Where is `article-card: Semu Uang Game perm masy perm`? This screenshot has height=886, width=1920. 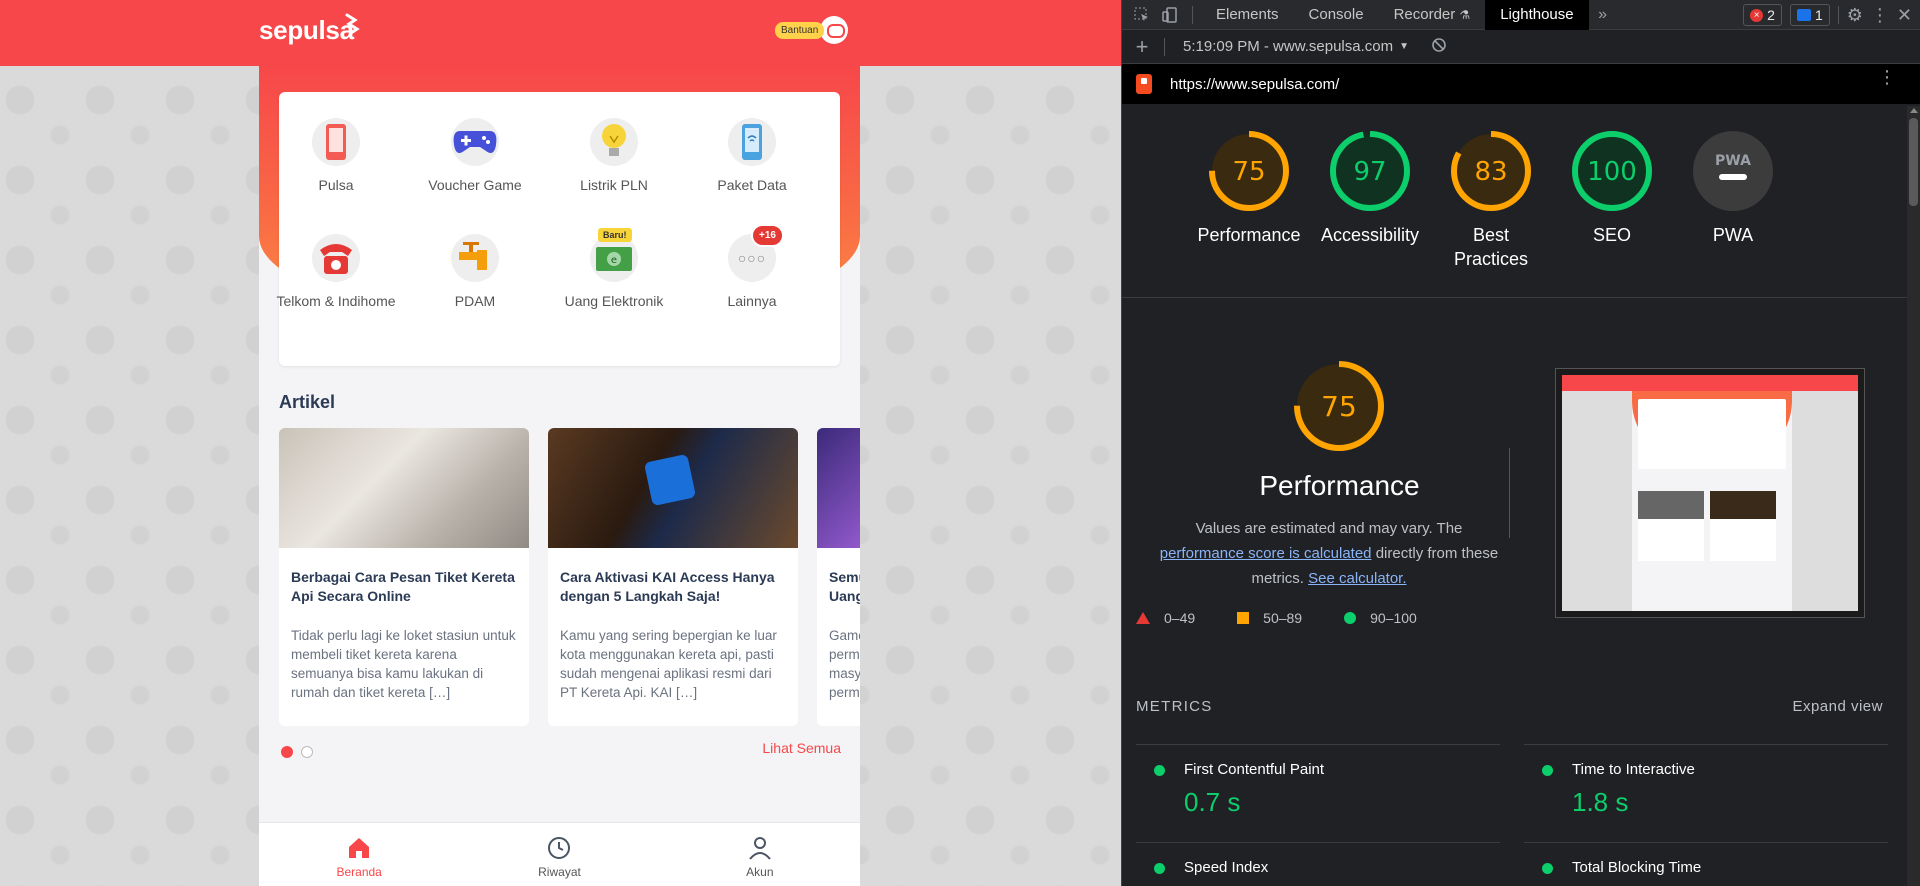 article-card: Semu Uang Game perm masy perm is located at coordinates (838, 577).